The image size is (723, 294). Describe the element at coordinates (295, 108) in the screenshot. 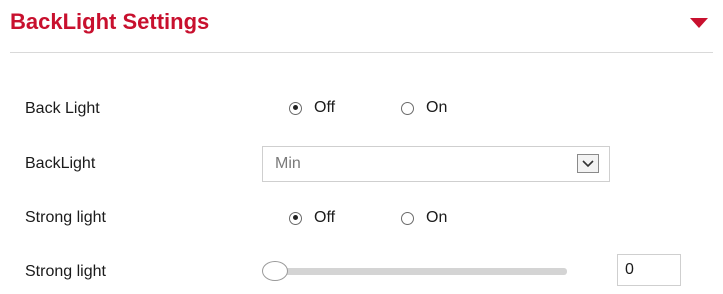

I see `back-light-off-radio` at that location.